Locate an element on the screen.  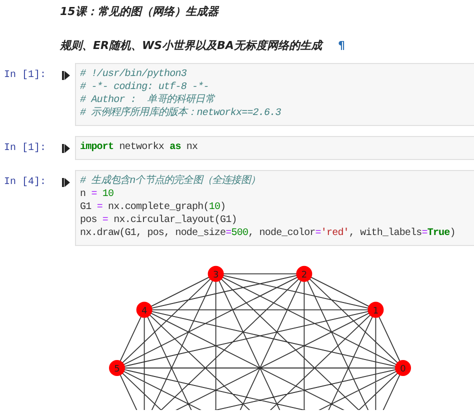
node-label: 2 is located at coordinates (304, 275).